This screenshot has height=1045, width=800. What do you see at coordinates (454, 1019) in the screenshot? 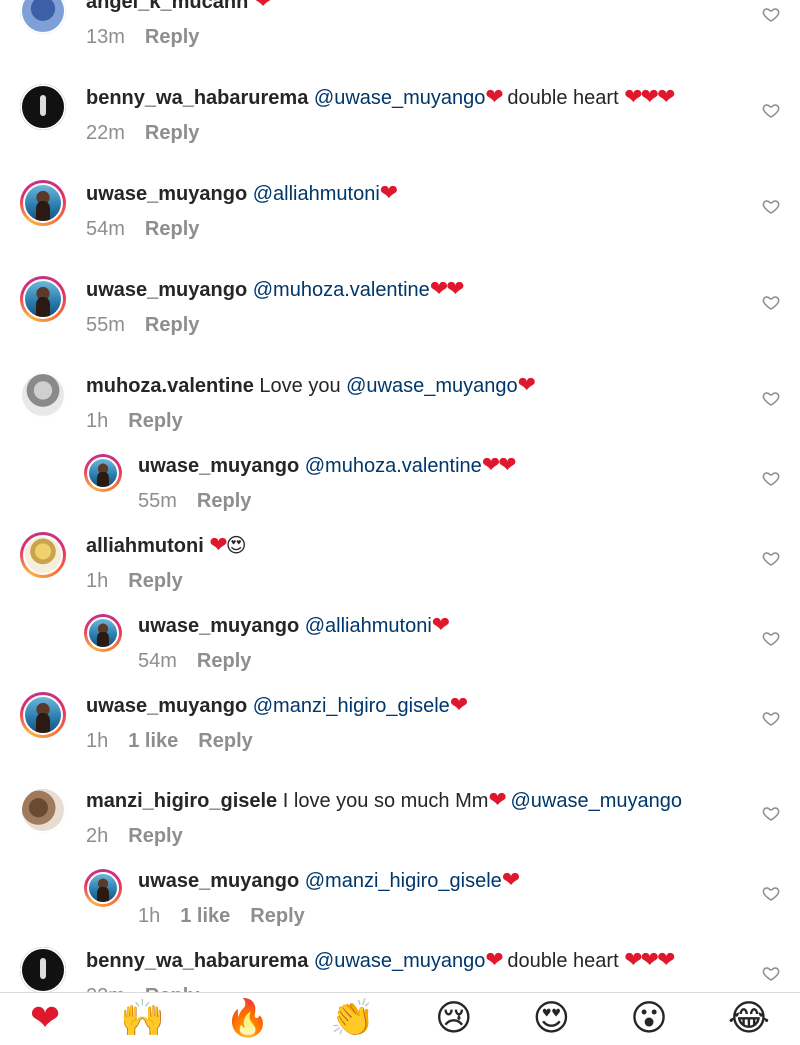
I see `emoji-reaction-4: 😢` at bounding box center [454, 1019].